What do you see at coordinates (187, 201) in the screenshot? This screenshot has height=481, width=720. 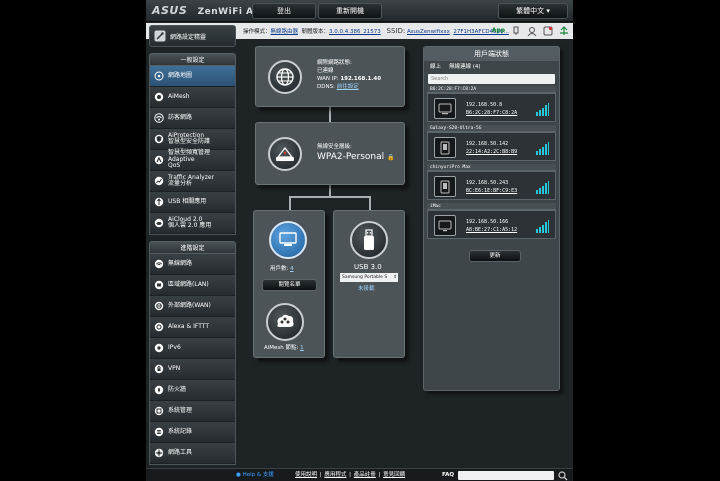 I see `sidebar-item-label: USB 相關應用` at bounding box center [187, 201].